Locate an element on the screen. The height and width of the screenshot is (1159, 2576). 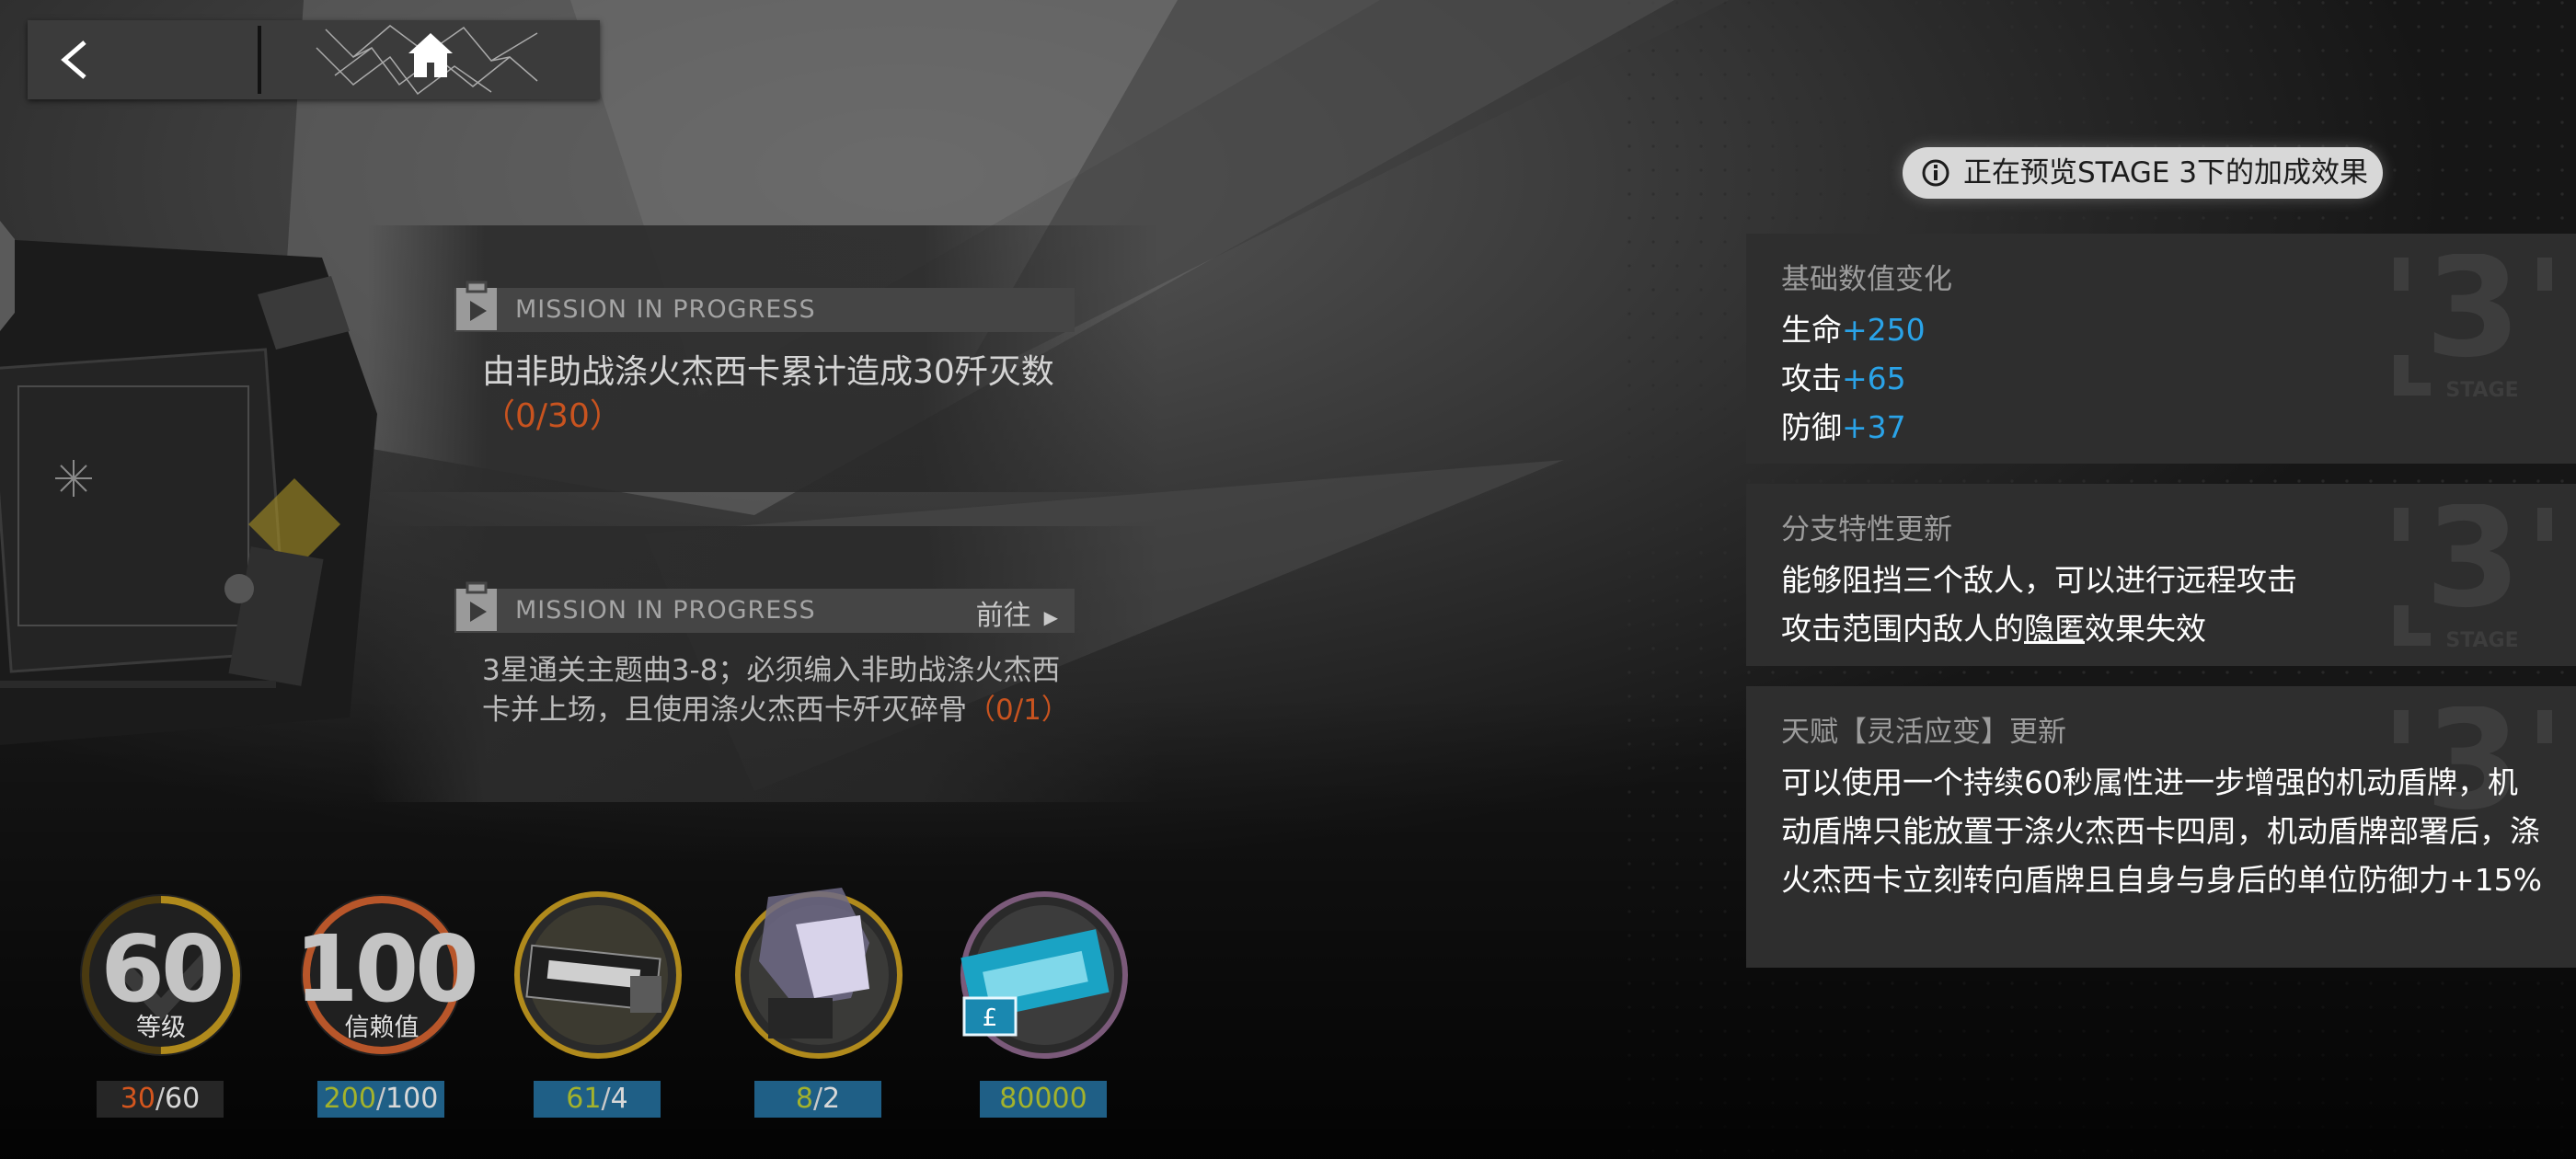
stage-preview-badge: 正在预览STAGE 3下的加成效果 is located at coordinates (2143, 173).